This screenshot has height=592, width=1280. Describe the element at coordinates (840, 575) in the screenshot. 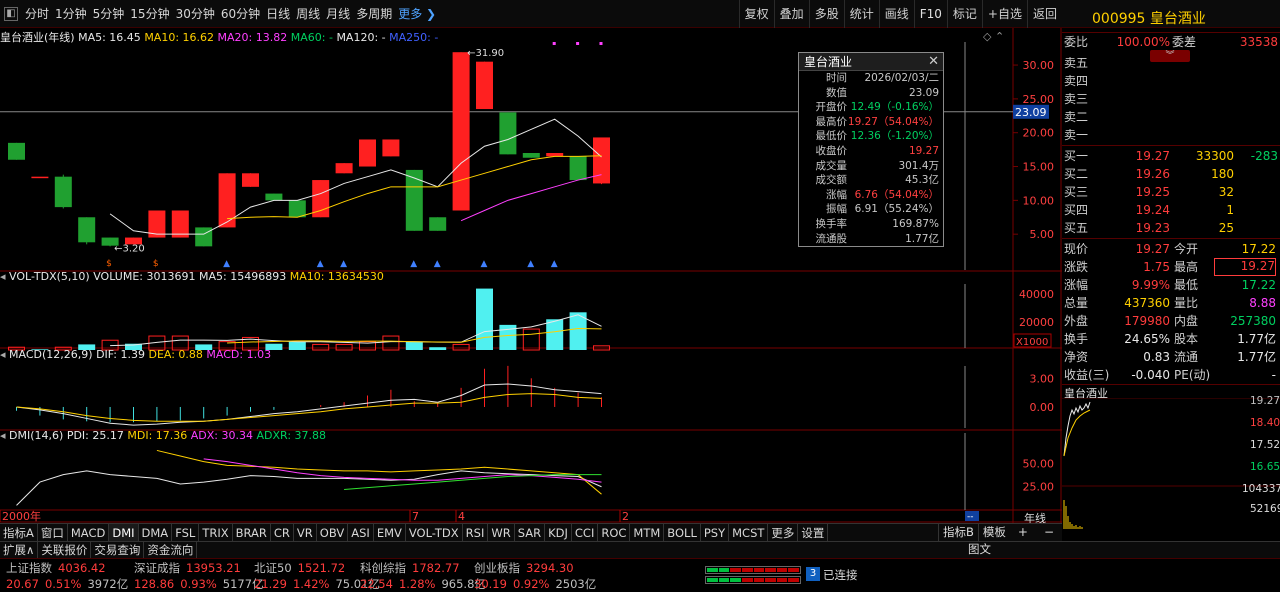

I see `connection-status: 已连接` at that location.